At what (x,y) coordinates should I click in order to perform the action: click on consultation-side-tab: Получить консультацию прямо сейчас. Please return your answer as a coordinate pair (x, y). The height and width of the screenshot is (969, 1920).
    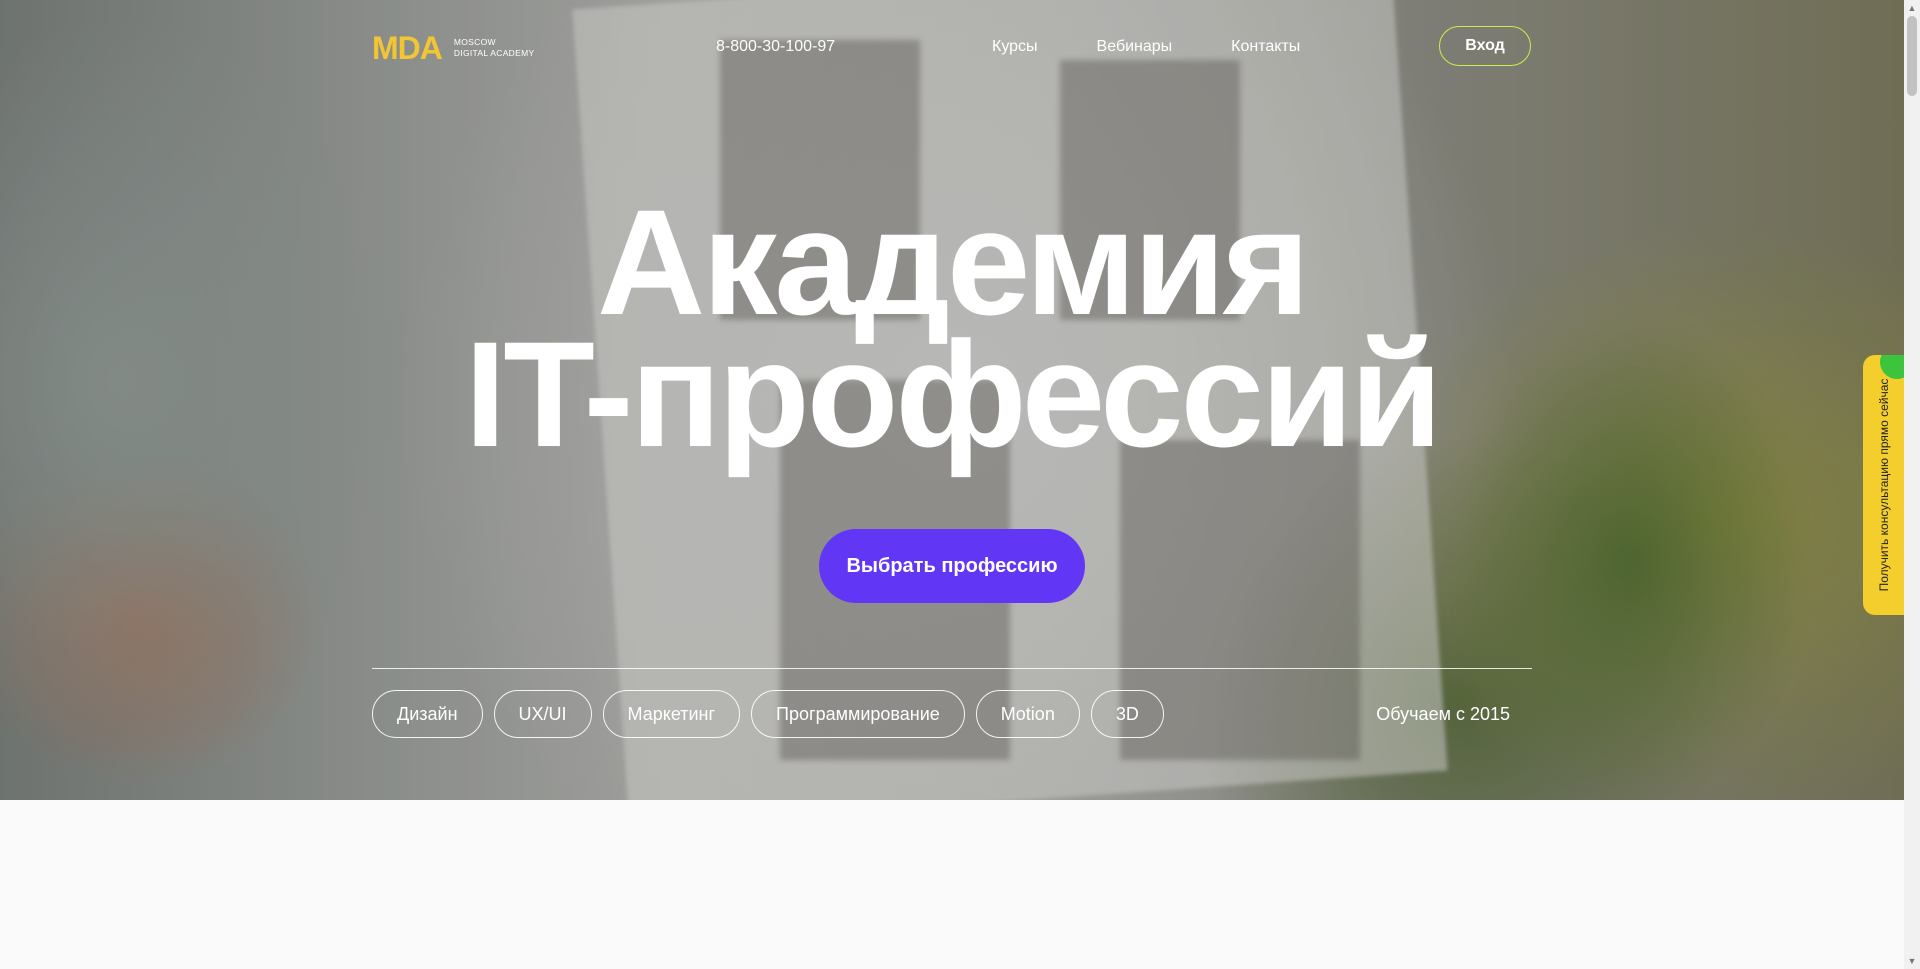
    Looking at the image, I should click on (1883, 485).